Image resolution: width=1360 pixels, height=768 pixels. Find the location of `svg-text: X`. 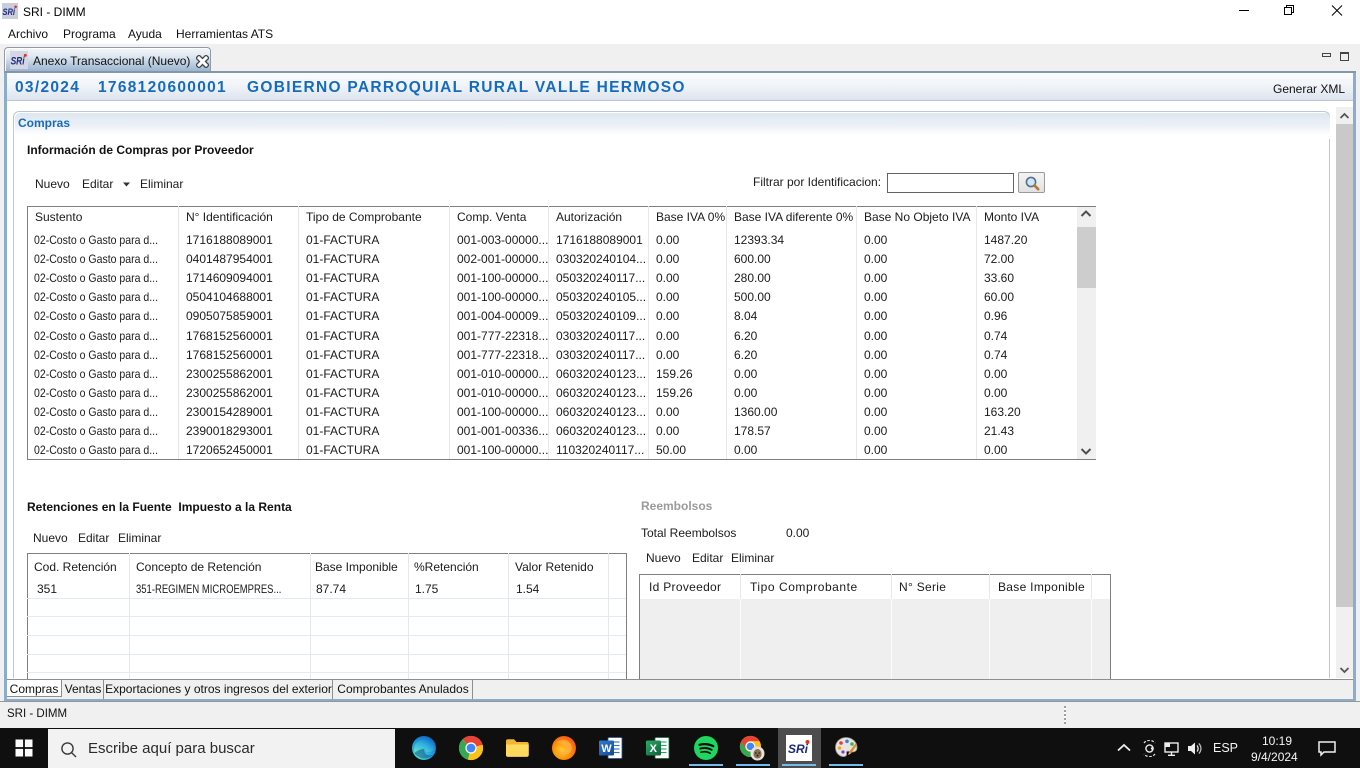

svg-text: X is located at coordinates (654, 749).